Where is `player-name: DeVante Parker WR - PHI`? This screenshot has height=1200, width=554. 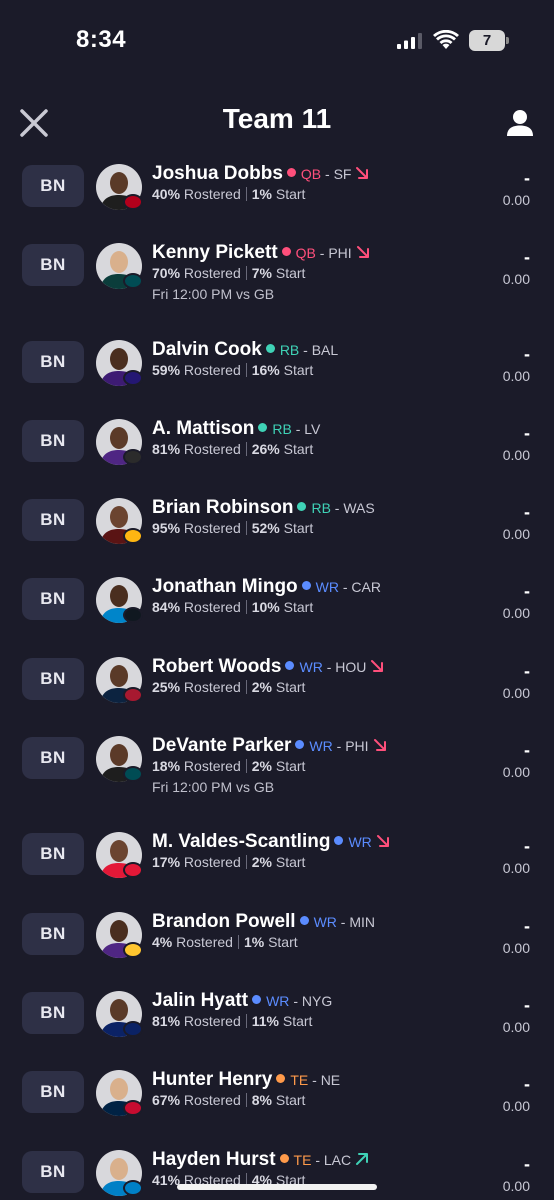
player-name: DeVante Parker WR - PHI is located at coordinates (269, 746).